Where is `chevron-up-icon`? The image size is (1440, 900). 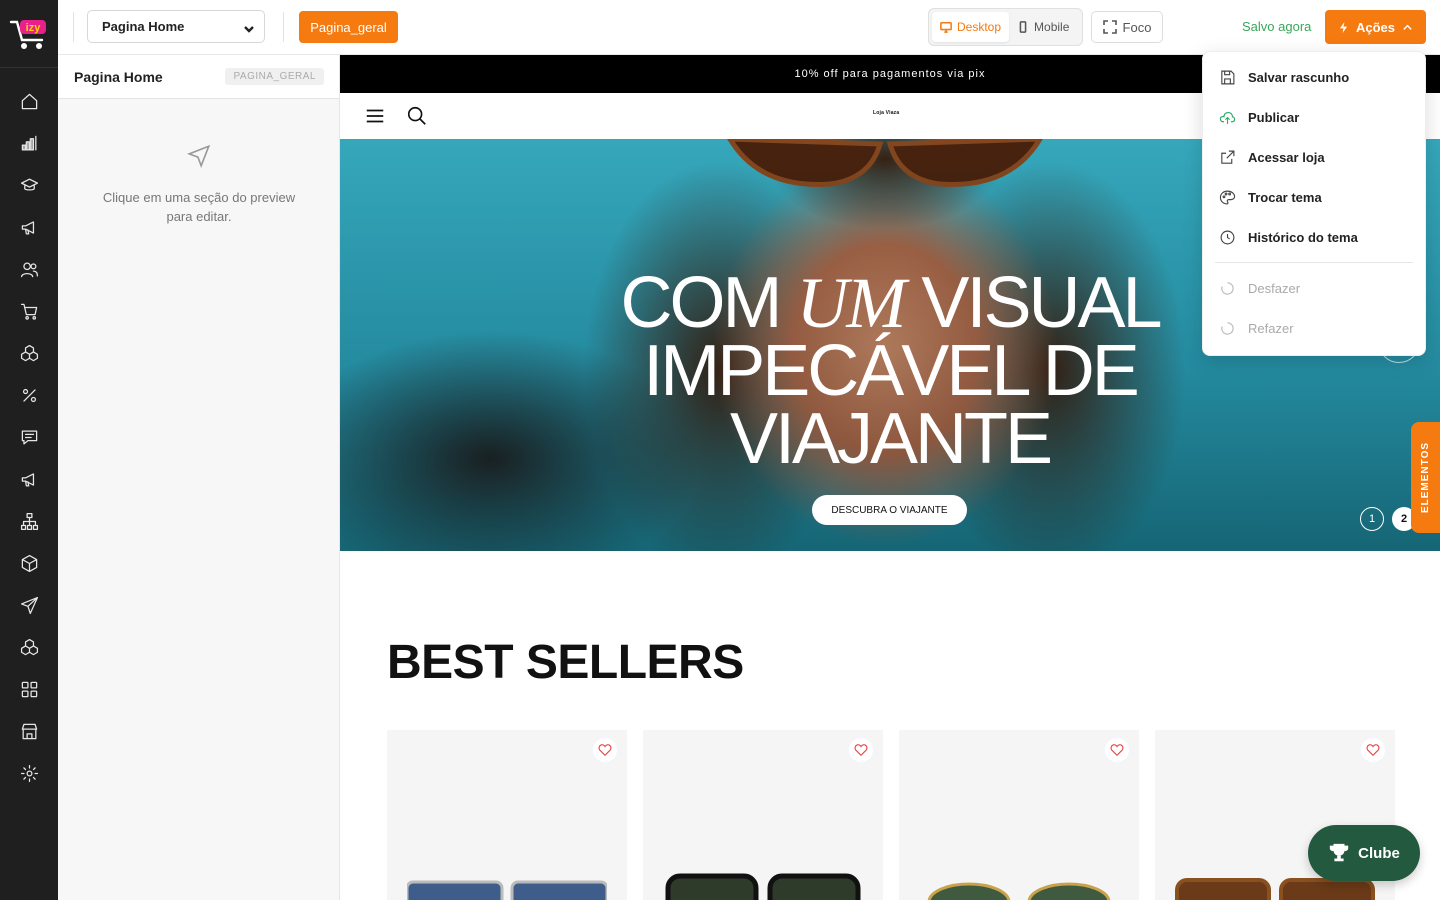
chevron-up-icon is located at coordinates (1407, 27).